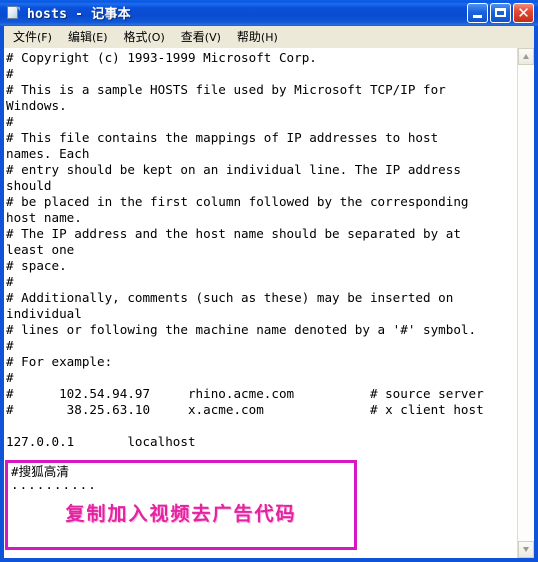 Image resolution: width=538 pixels, height=562 pixels. What do you see at coordinates (79, 36) in the screenshot?
I see `menu-label: 编辑` at bounding box center [79, 36].